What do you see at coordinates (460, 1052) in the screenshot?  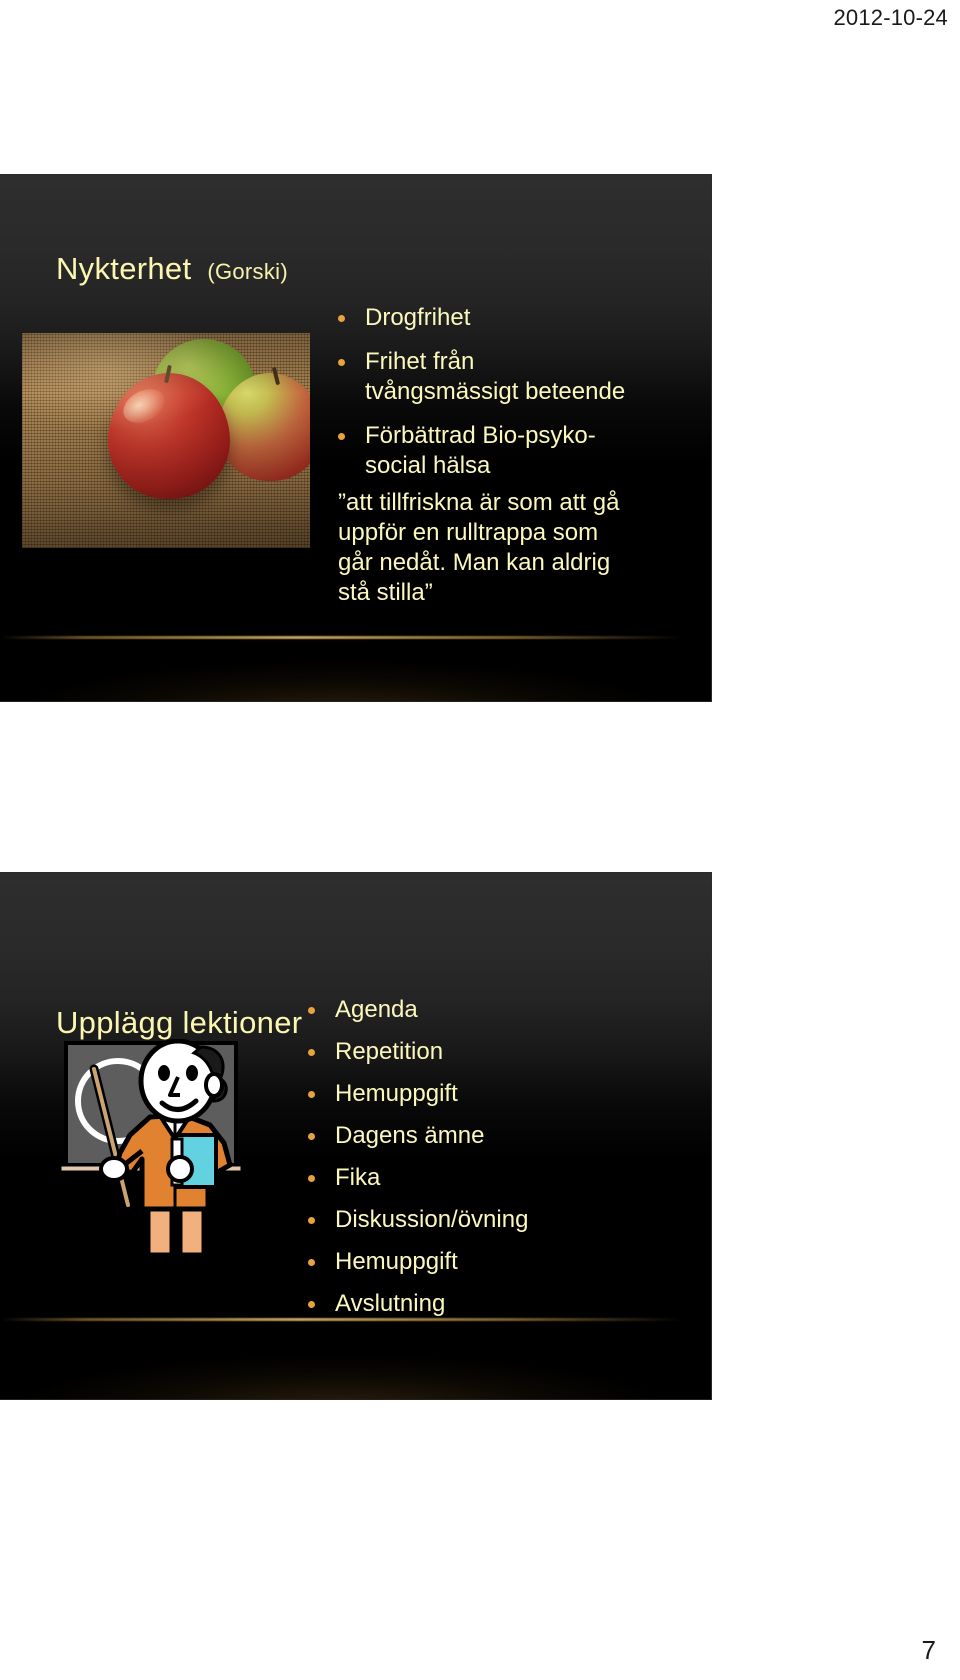 I see `list-item: Repetition` at bounding box center [460, 1052].